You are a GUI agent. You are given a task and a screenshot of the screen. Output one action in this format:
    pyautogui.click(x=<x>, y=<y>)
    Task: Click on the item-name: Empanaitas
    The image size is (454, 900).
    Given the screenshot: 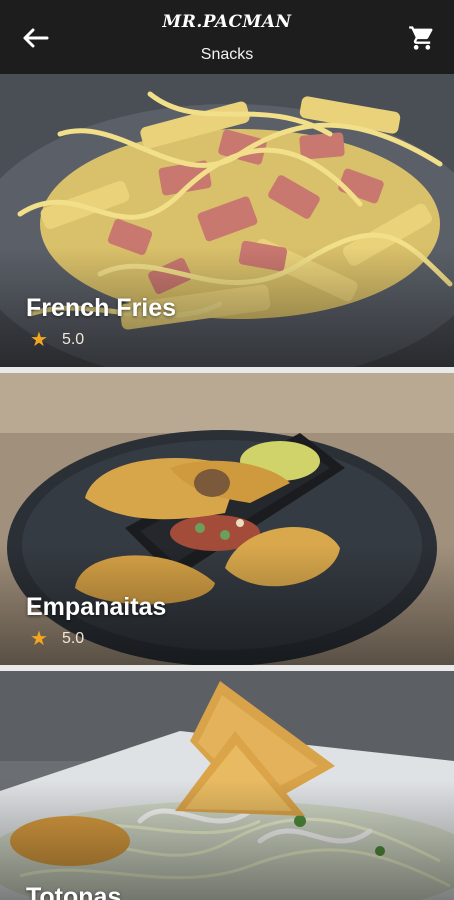 What is the action you would take?
    pyautogui.click(x=96, y=607)
    